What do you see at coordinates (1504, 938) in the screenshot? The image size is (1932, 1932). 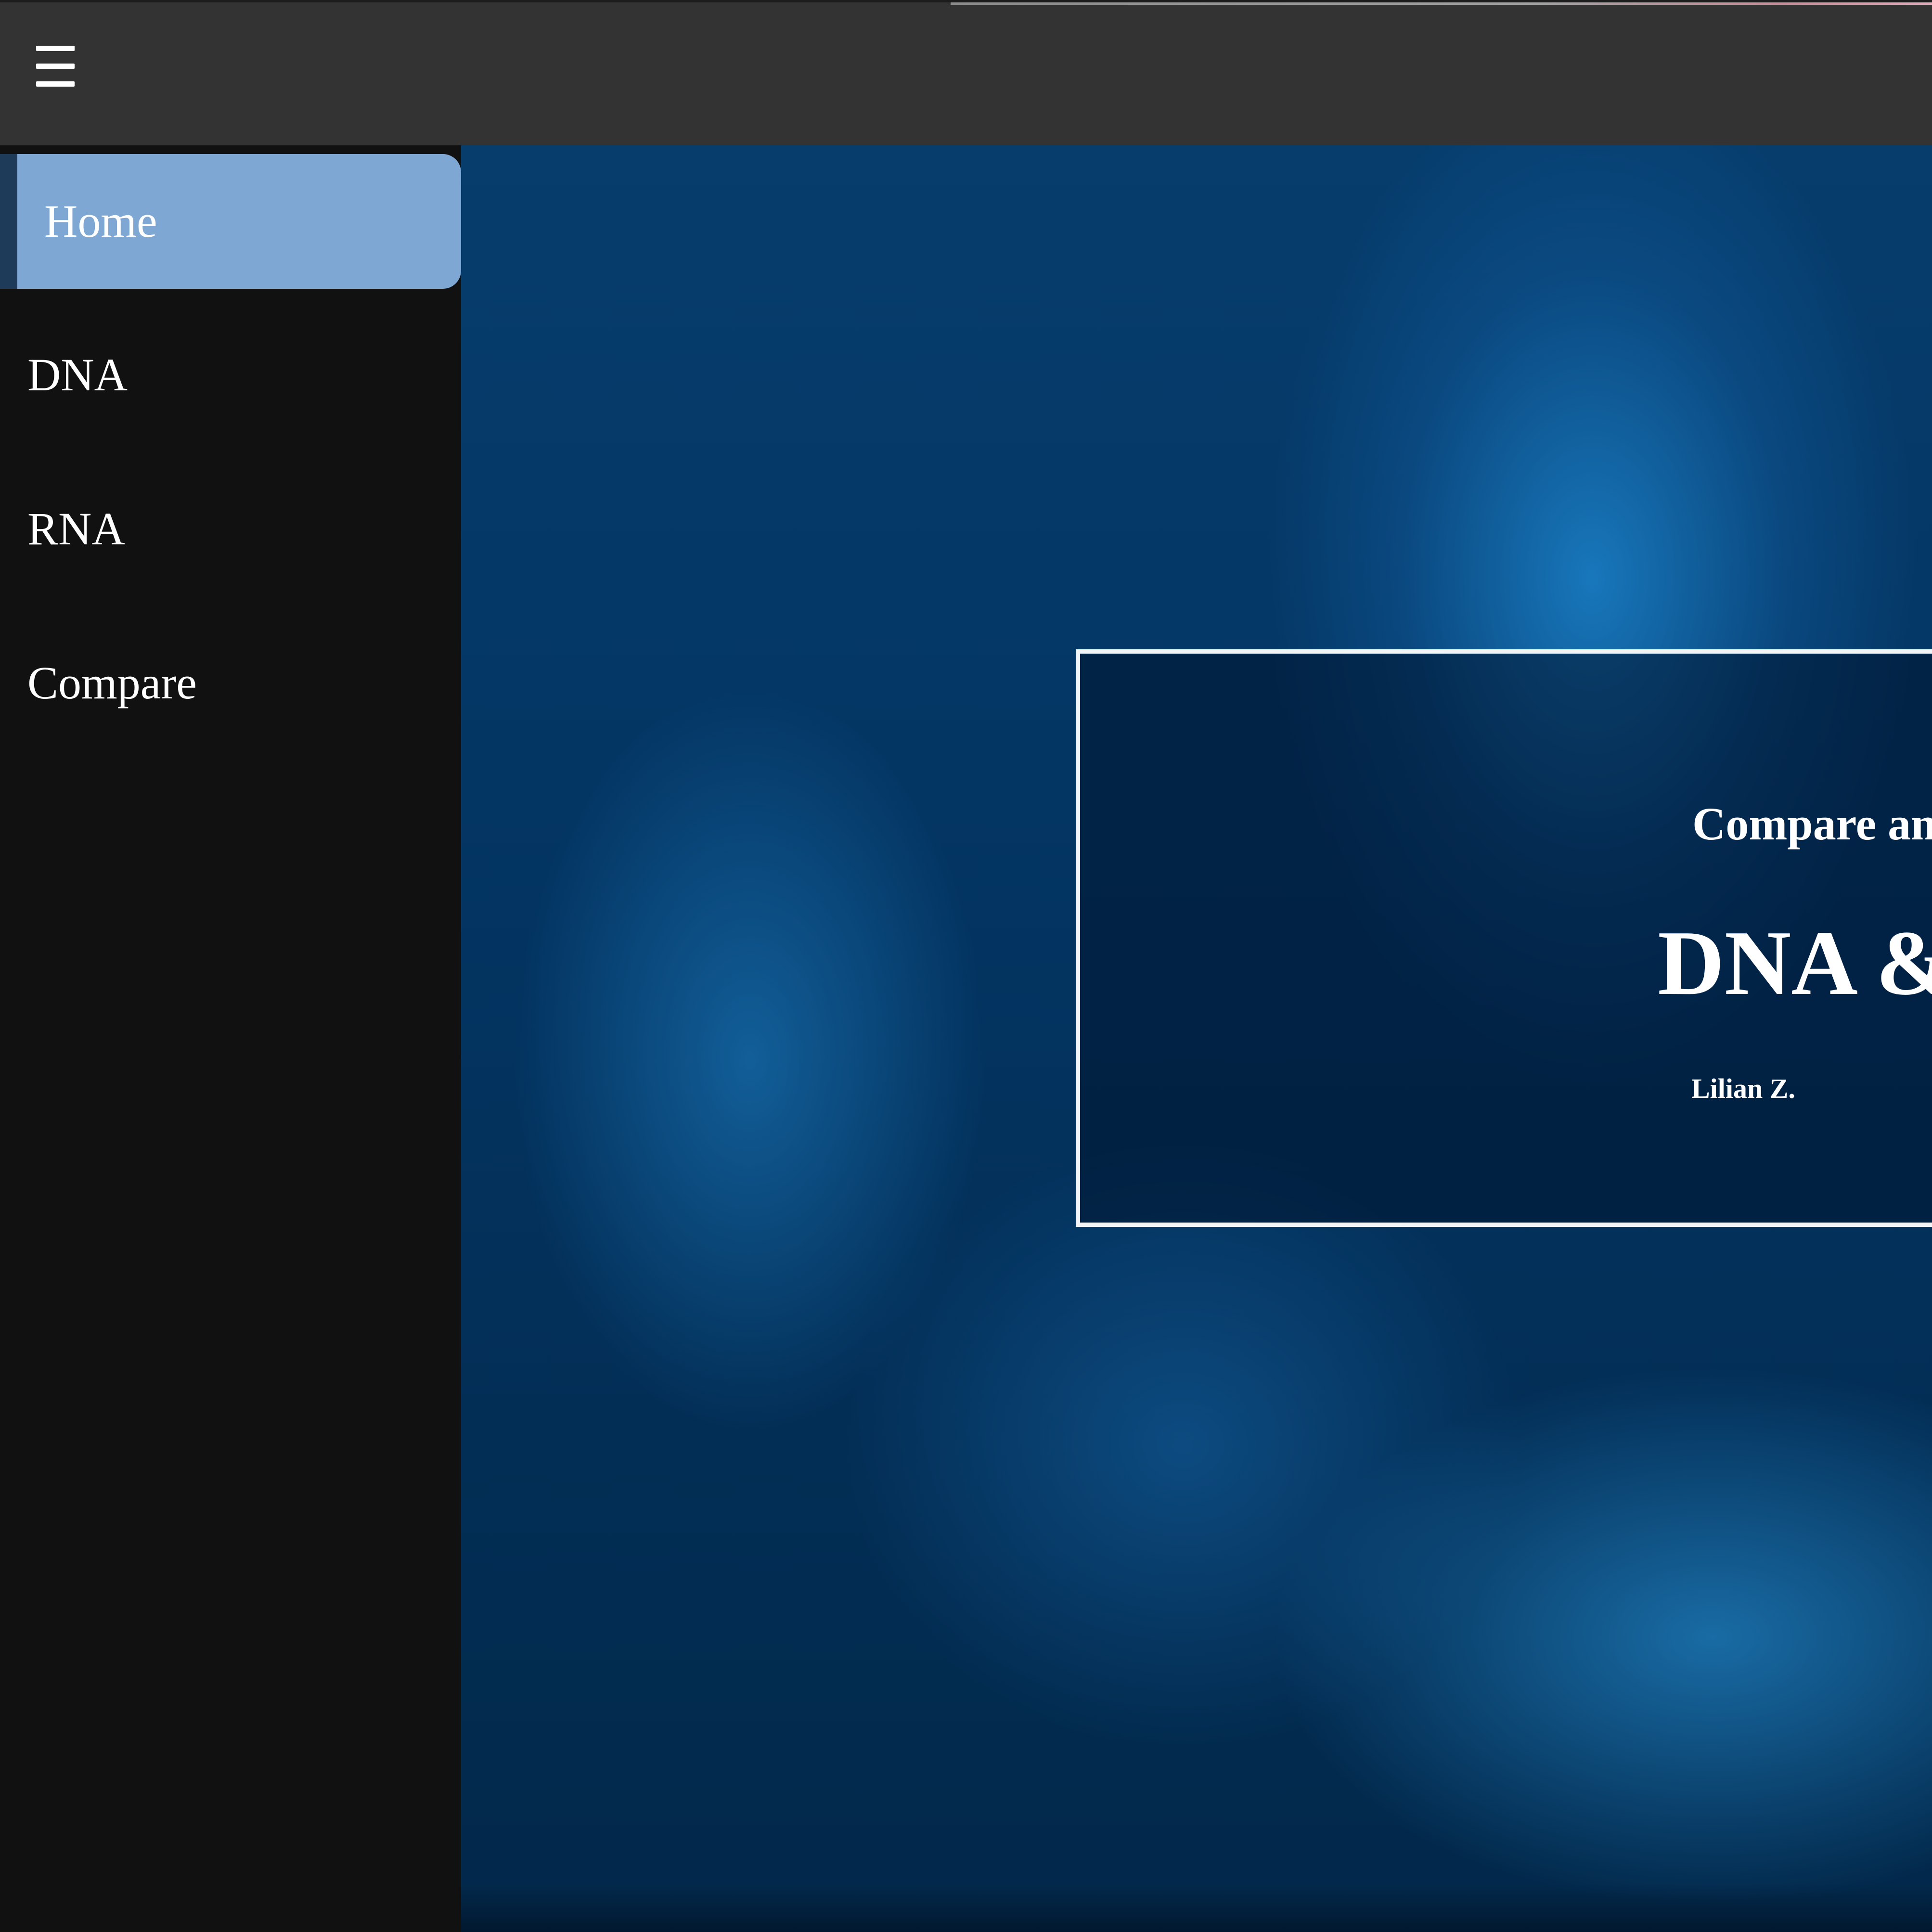 I see `hero-title-box: Compare and Contra DNA & RN Lilian Z.` at bounding box center [1504, 938].